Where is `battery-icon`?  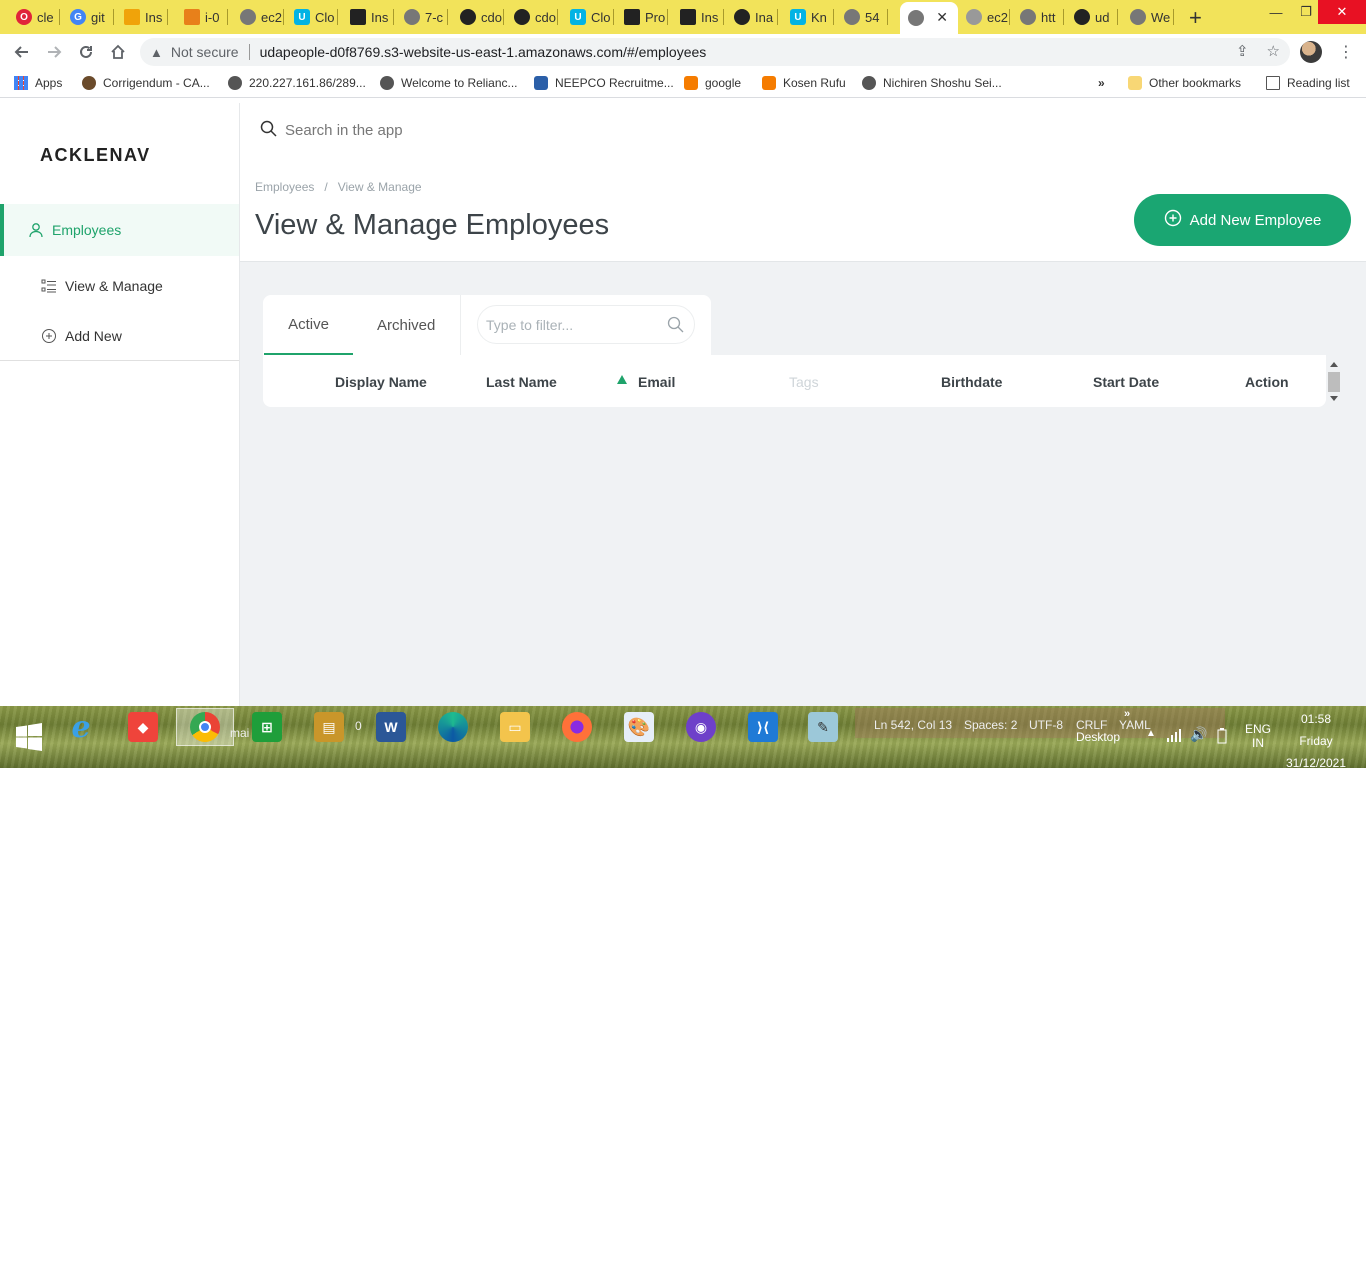 battery-icon is located at coordinates (1222, 737).